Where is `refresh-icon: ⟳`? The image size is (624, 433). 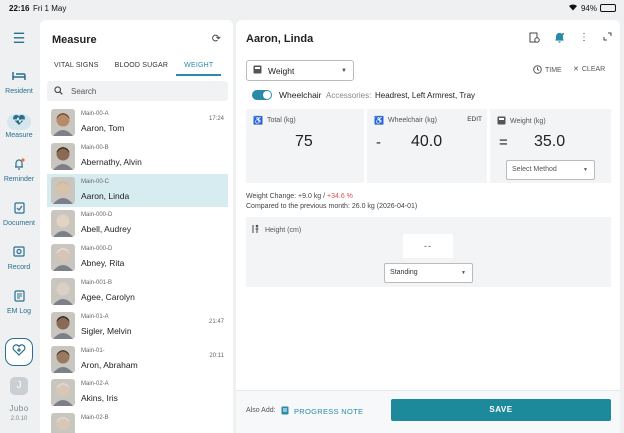 refresh-icon: ⟳ is located at coordinates (216, 38).